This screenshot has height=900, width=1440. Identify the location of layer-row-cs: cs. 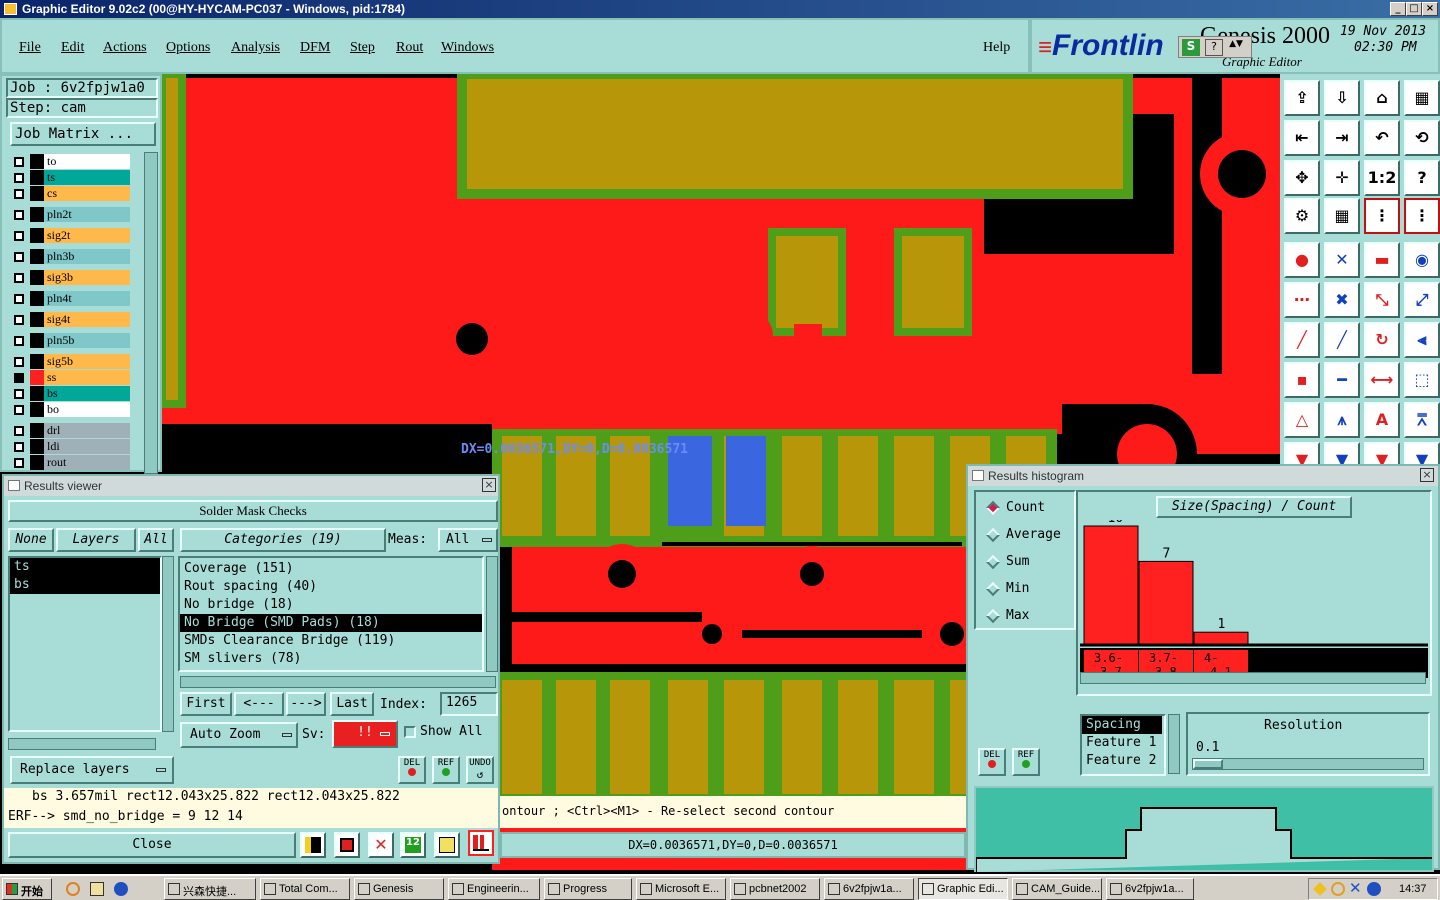
(70, 194).